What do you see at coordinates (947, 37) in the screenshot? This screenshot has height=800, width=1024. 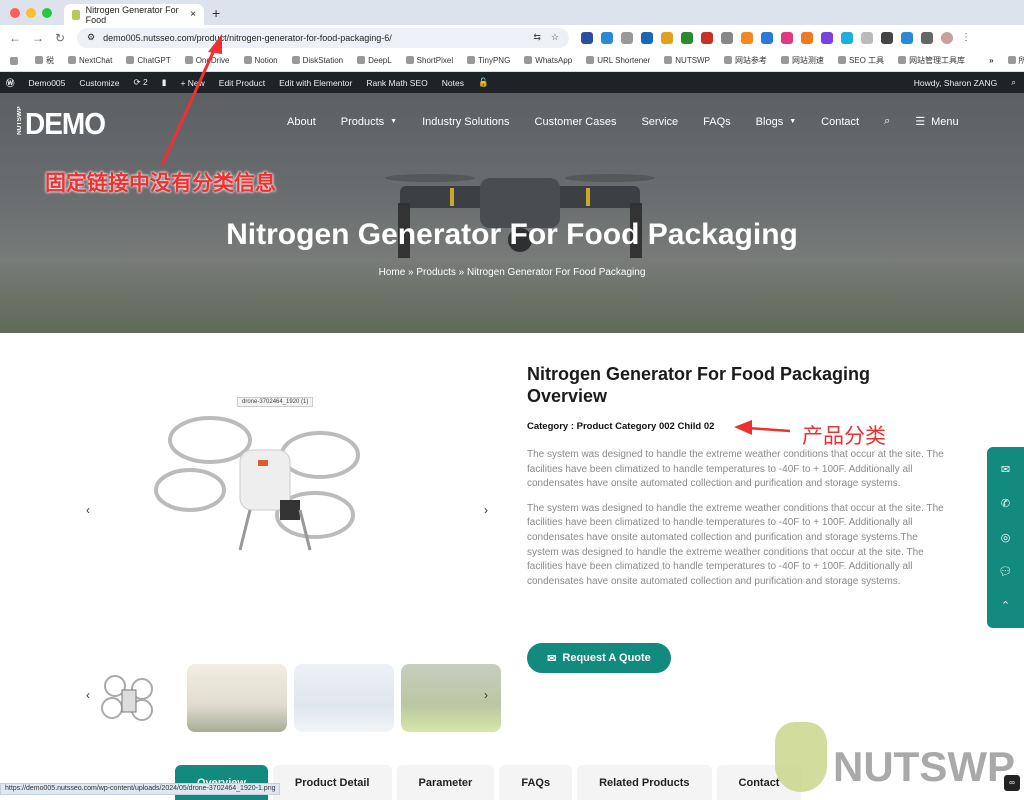 I see `profile-avatar` at bounding box center [947, 37].